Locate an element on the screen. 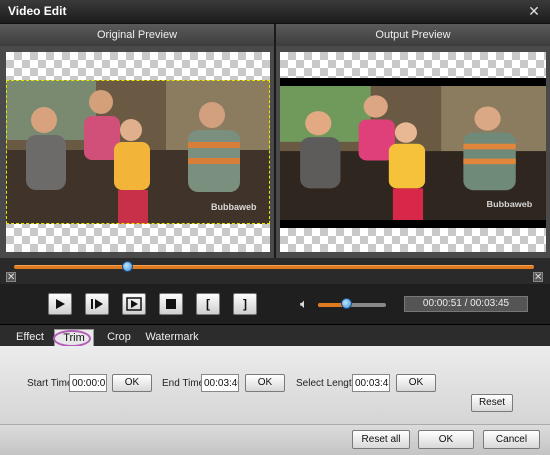 This screenshot has height=455, width=550. snapshot-frame-button is located at coordinates (134, 304).